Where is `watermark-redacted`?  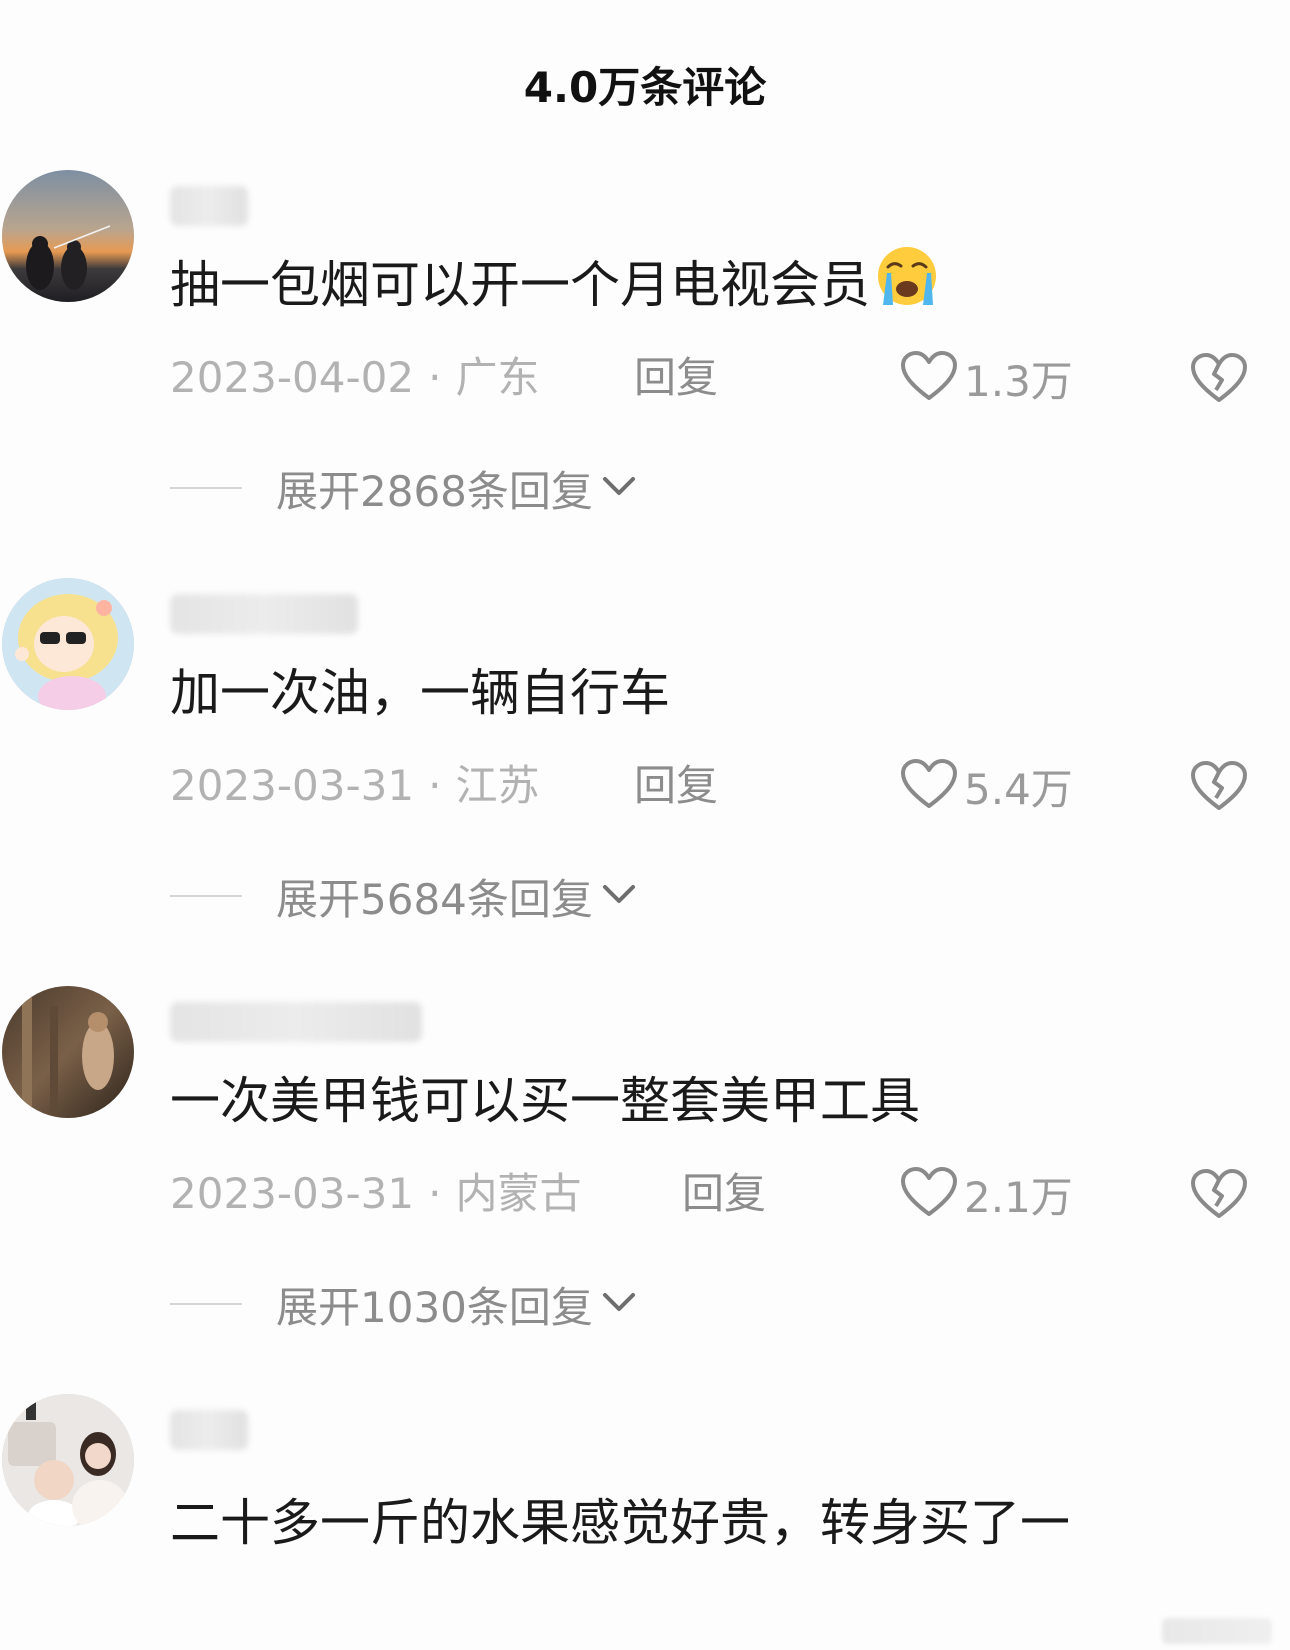
watermark-redacted is located at coordinates (1217, 1631).